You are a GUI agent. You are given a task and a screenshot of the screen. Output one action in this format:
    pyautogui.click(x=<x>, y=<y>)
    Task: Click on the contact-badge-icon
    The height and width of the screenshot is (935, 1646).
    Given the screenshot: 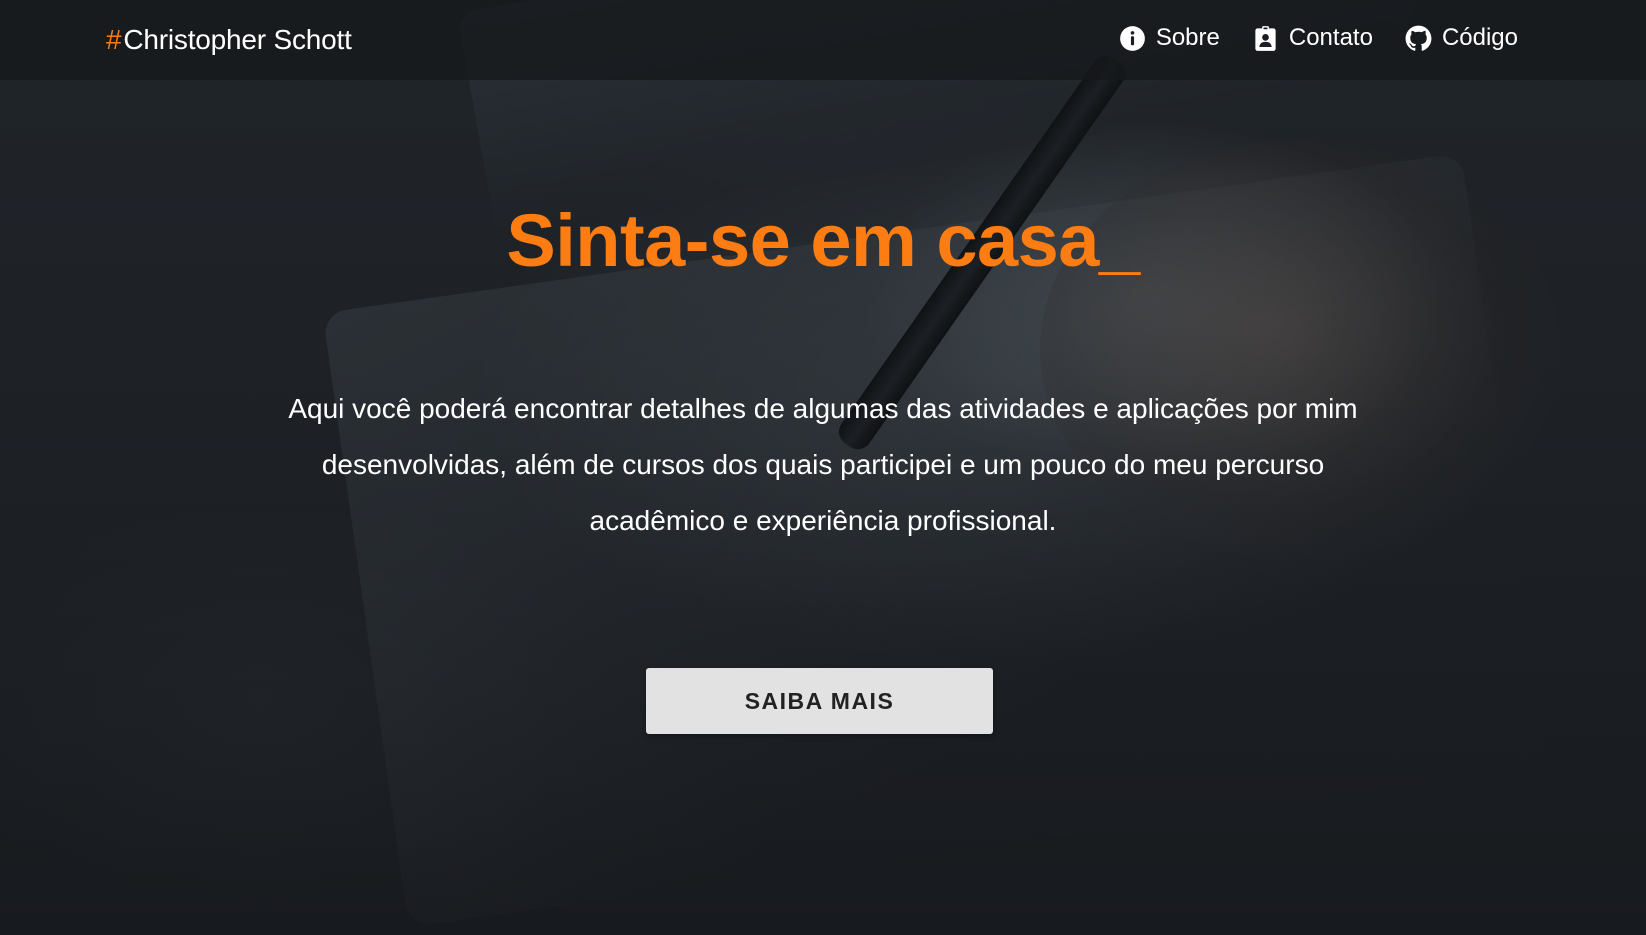 What is the action you would take?
    pyautogui.click(x=1265, y=38)
    